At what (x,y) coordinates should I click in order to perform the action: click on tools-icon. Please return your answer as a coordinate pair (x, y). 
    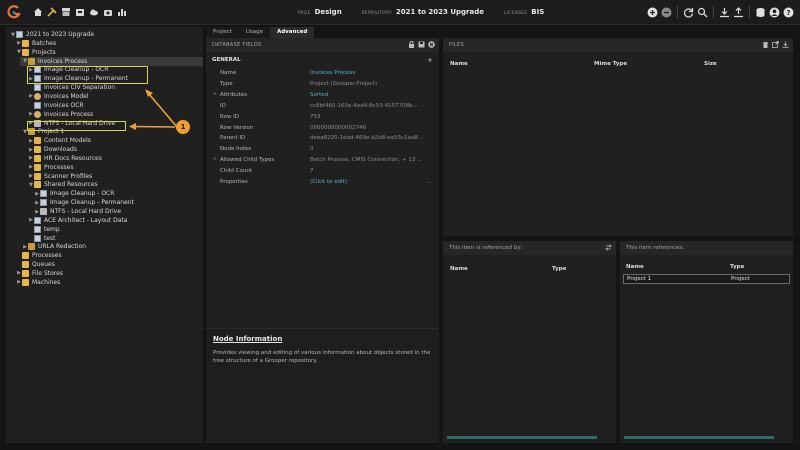
    Looking at the image, I should click on (52, 12).